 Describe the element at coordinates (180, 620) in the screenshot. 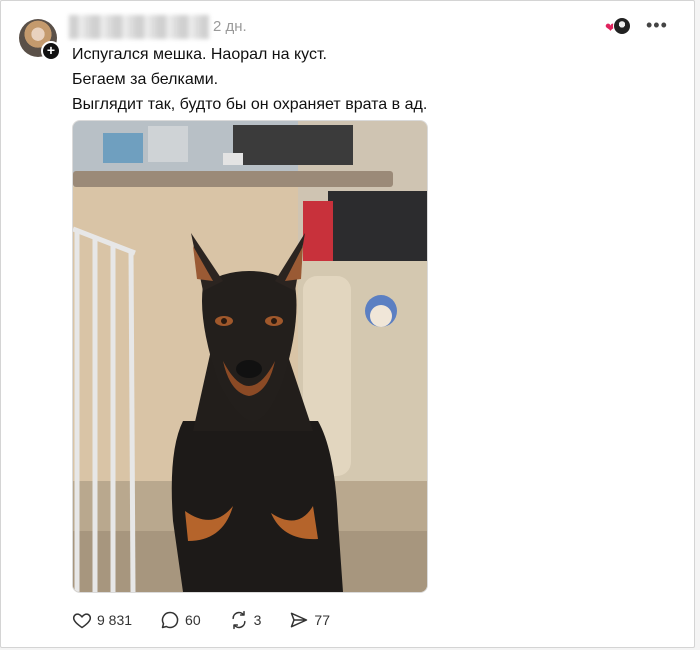

I see `comment-button: 60` at that location.